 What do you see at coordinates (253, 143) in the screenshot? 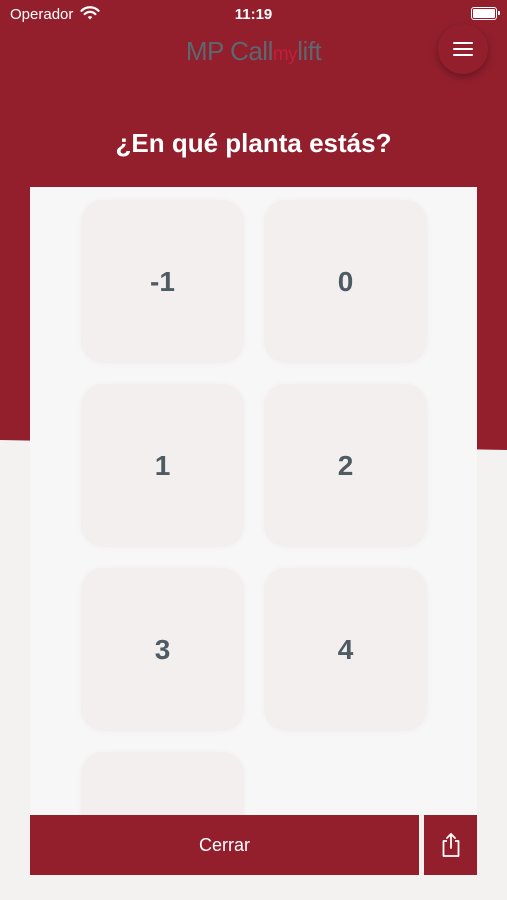
I see `page-title: ¿En qué planta estás?` at bounding box center [253, 143].